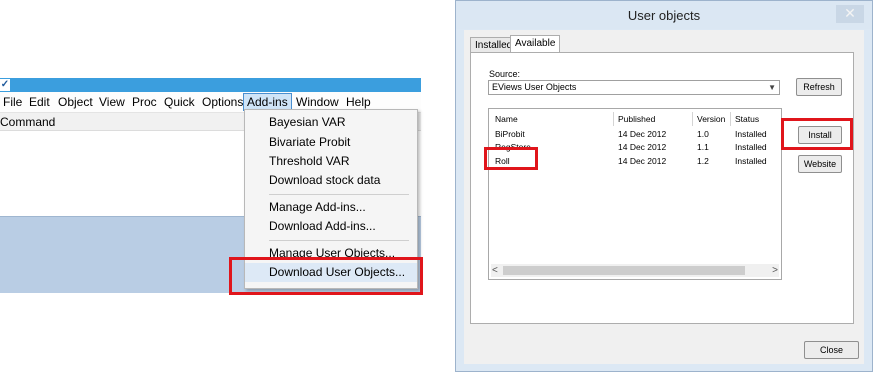 The height and width of the screenshot is (372, 873). I want to click on scroll-left-icon: <, so click(495, 270).